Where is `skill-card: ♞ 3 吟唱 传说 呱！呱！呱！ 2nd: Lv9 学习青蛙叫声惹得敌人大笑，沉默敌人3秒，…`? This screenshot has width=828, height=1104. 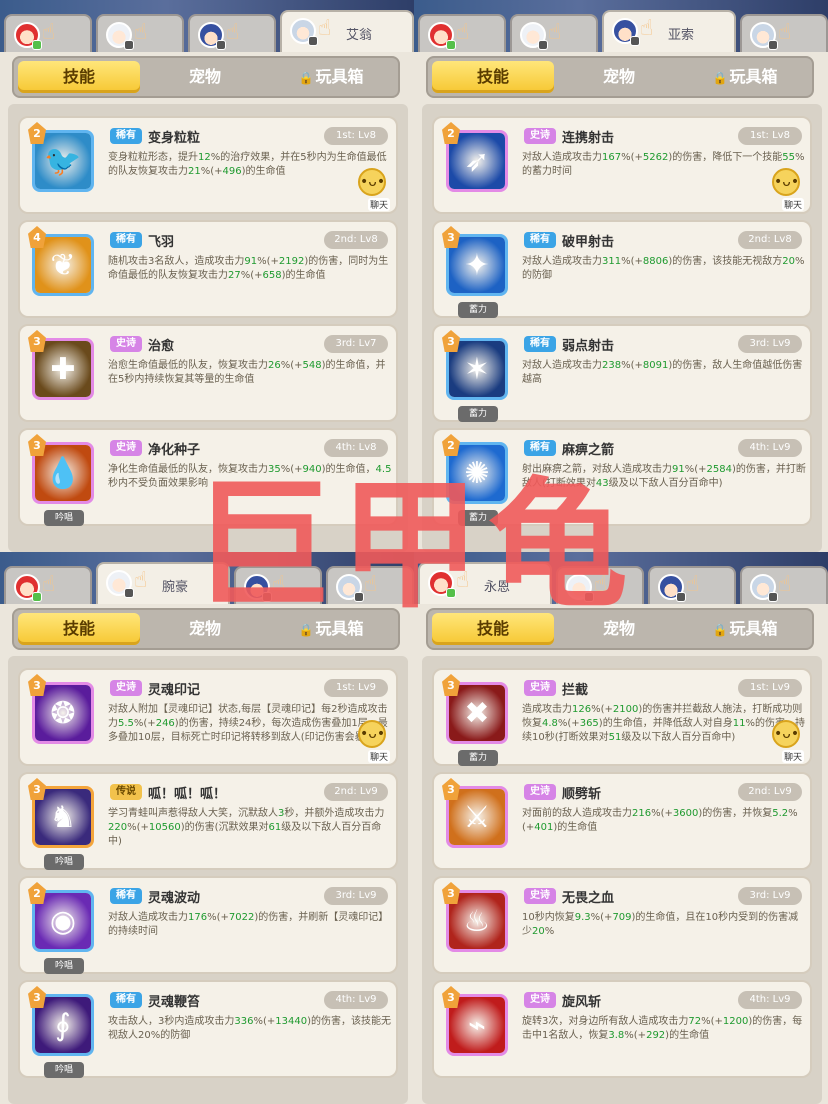
skill-card: ♞ 3 吟唱 传说 呱！呱！呱！ 2nd: Lv9 学习青蛙叫声惹得敌人大笑，沉默敌人3秒，… is located at coordinates (208, 821).